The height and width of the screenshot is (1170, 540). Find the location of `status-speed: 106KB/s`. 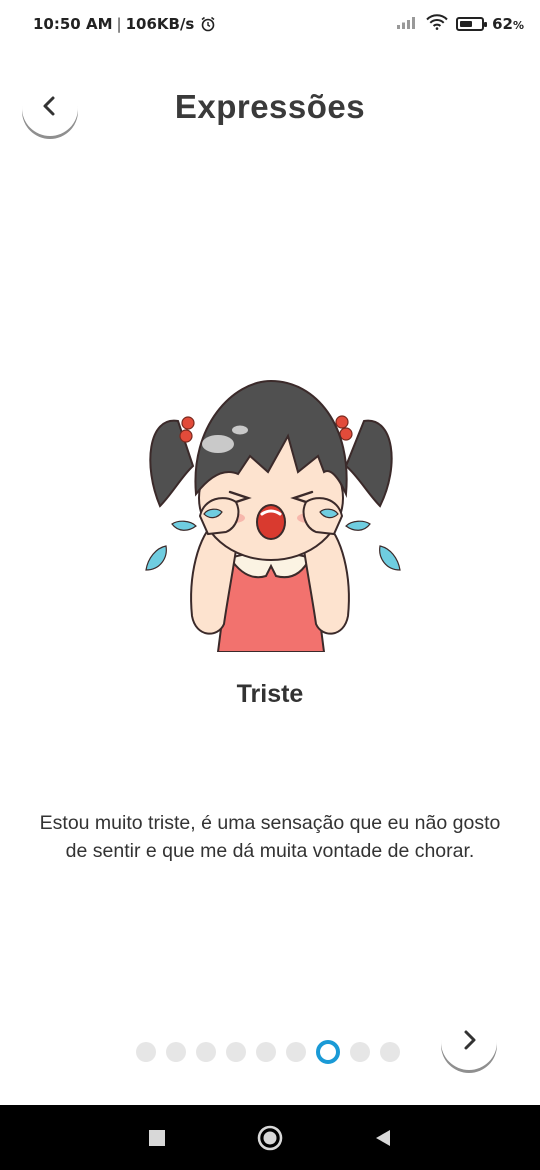

status-speed: 106KB/s is located at coordinates (160, 24).